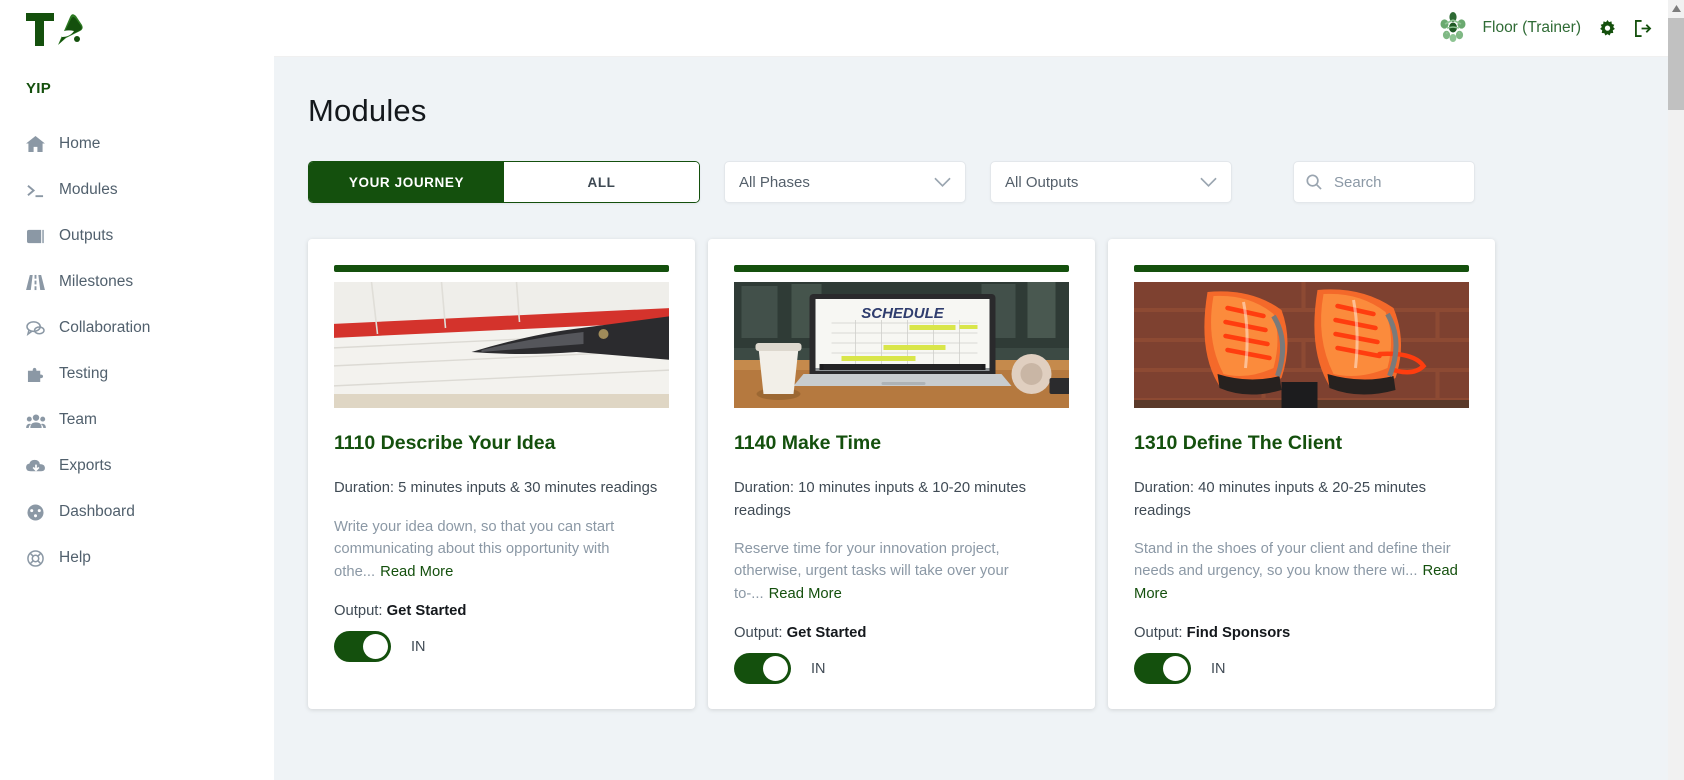  I want to click on card-output: Output: Find Sponsors, so click(1301, 633).